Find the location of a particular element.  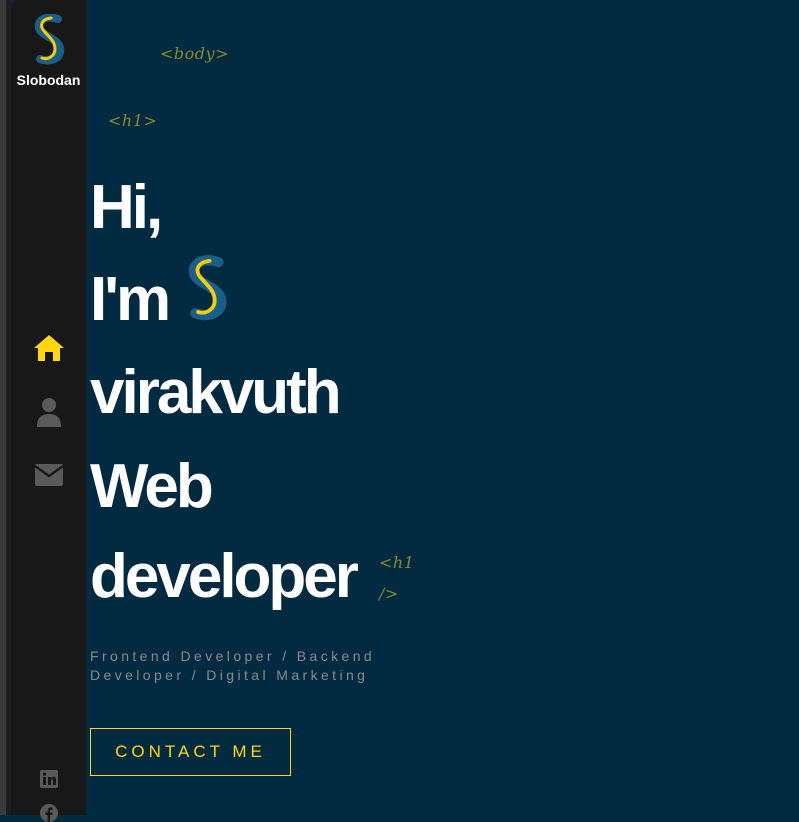

linkedin-icon is located at coordinates (48, 779).